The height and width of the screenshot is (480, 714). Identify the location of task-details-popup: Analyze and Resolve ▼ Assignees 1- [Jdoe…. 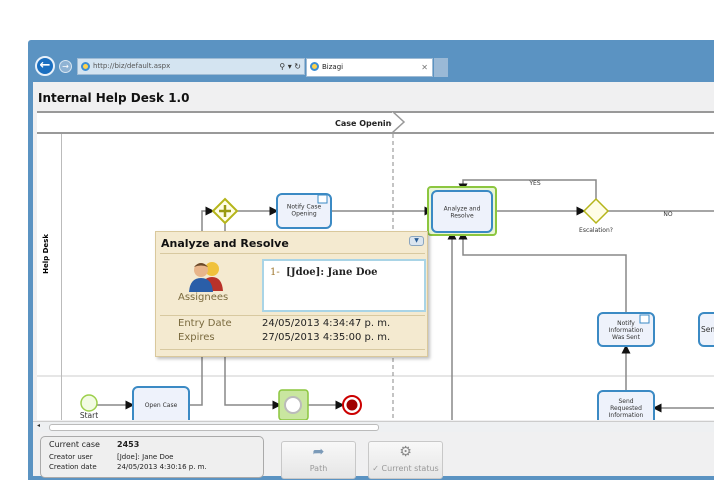
(291, 294).